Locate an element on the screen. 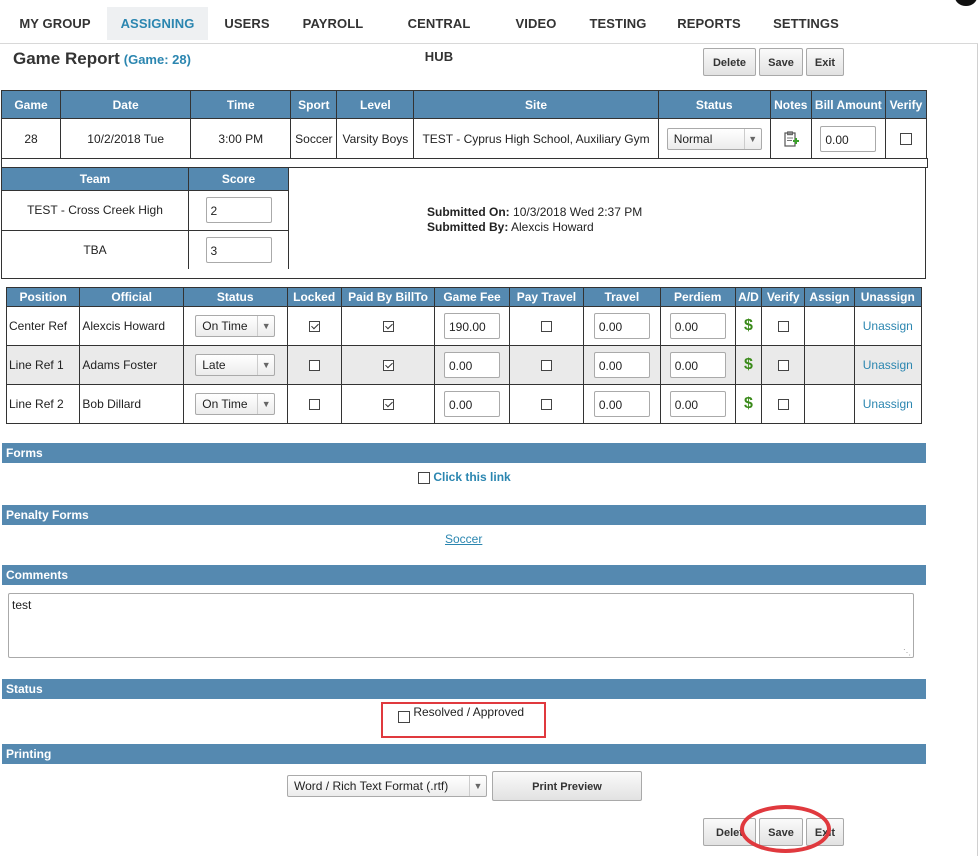 The image size is (980, 856). col-official-verify: Verify is located at coordinates (783, 297).